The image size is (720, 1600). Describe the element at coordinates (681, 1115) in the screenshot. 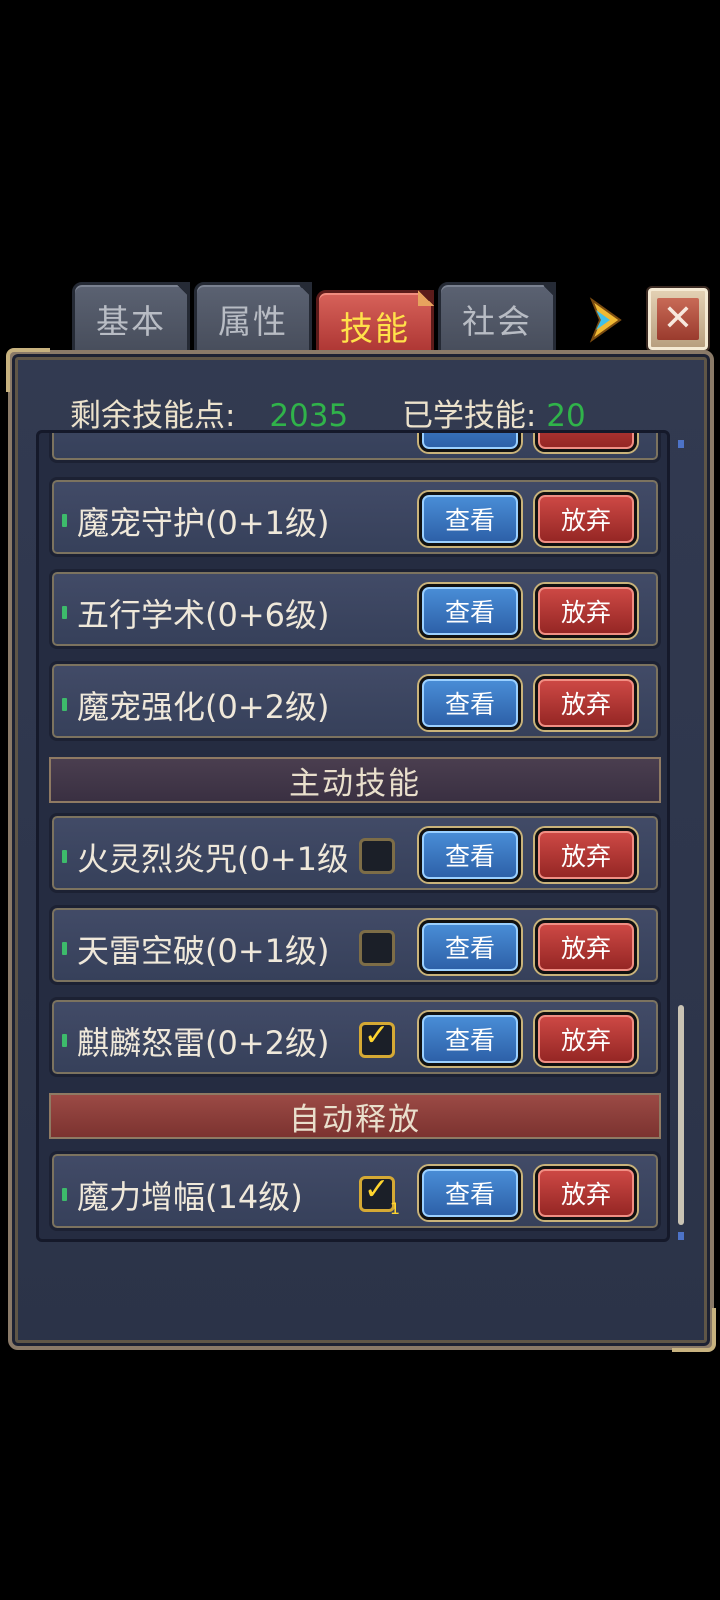

I see `scrollbar-thumb` at that location.